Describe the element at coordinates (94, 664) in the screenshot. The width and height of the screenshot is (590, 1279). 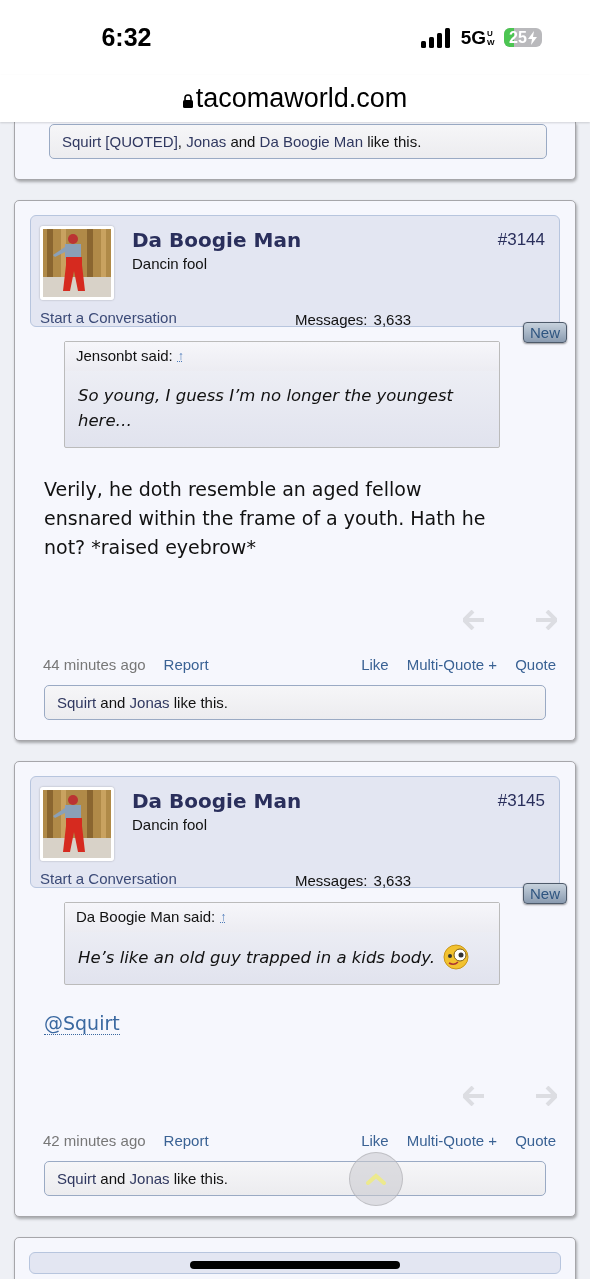
I see `post-time: 44 minutes ago` at that location.